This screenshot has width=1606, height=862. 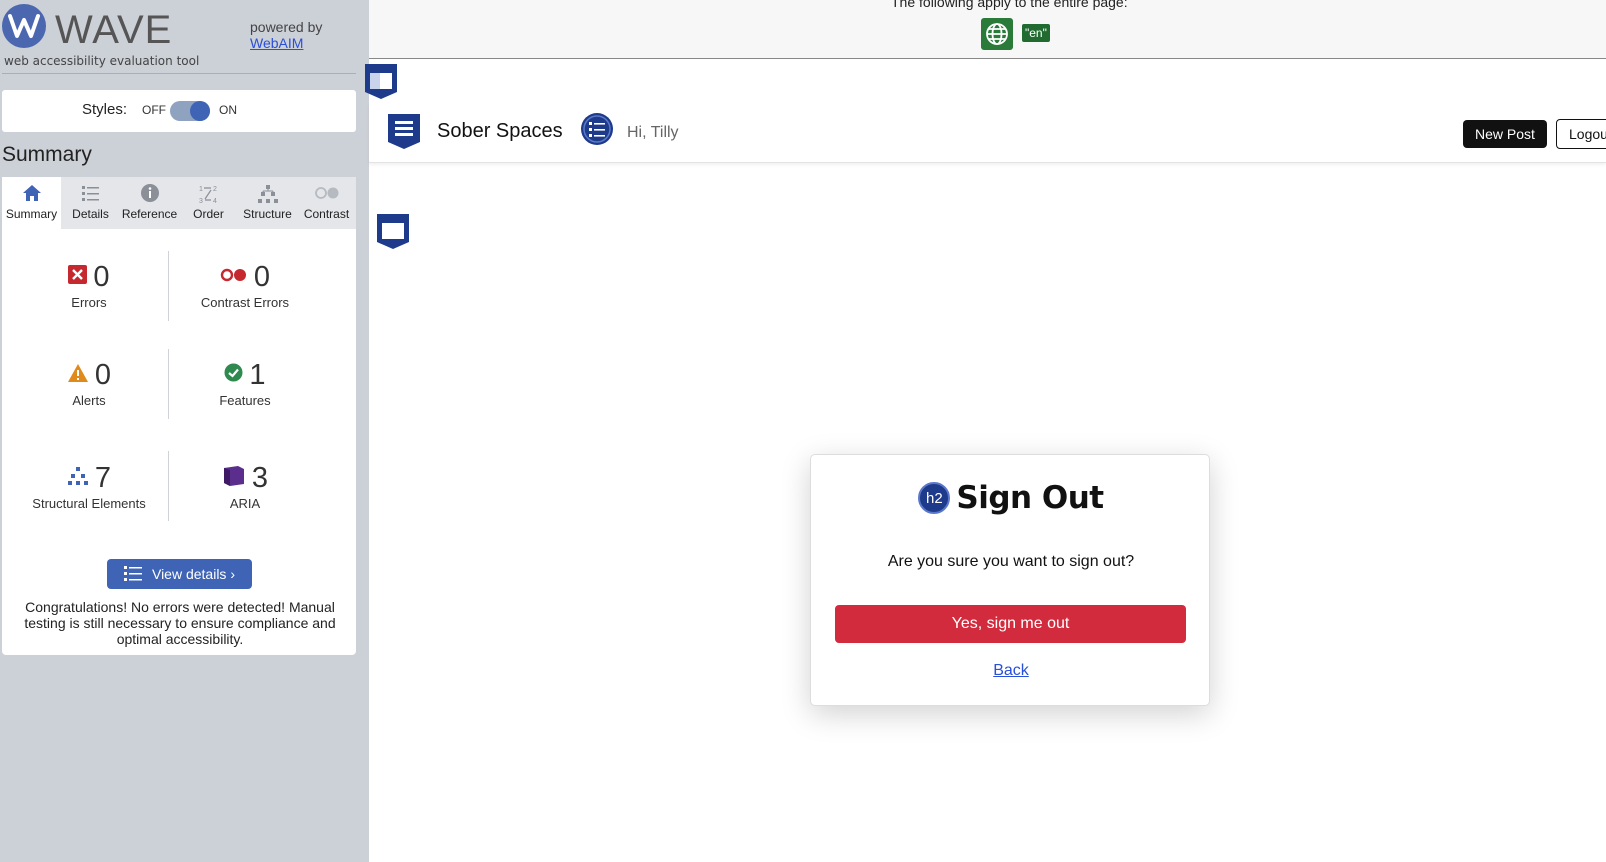 What do you see at coordinates (78, 375) in the screenshot?
I see `alert-icon` at bounding box center [78, 375].